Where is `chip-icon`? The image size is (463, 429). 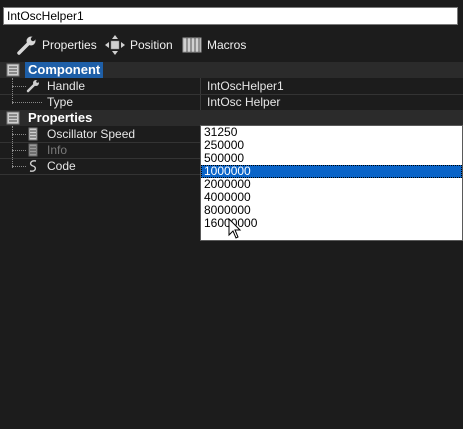
chip-icon is located at coordinates (192, 45).